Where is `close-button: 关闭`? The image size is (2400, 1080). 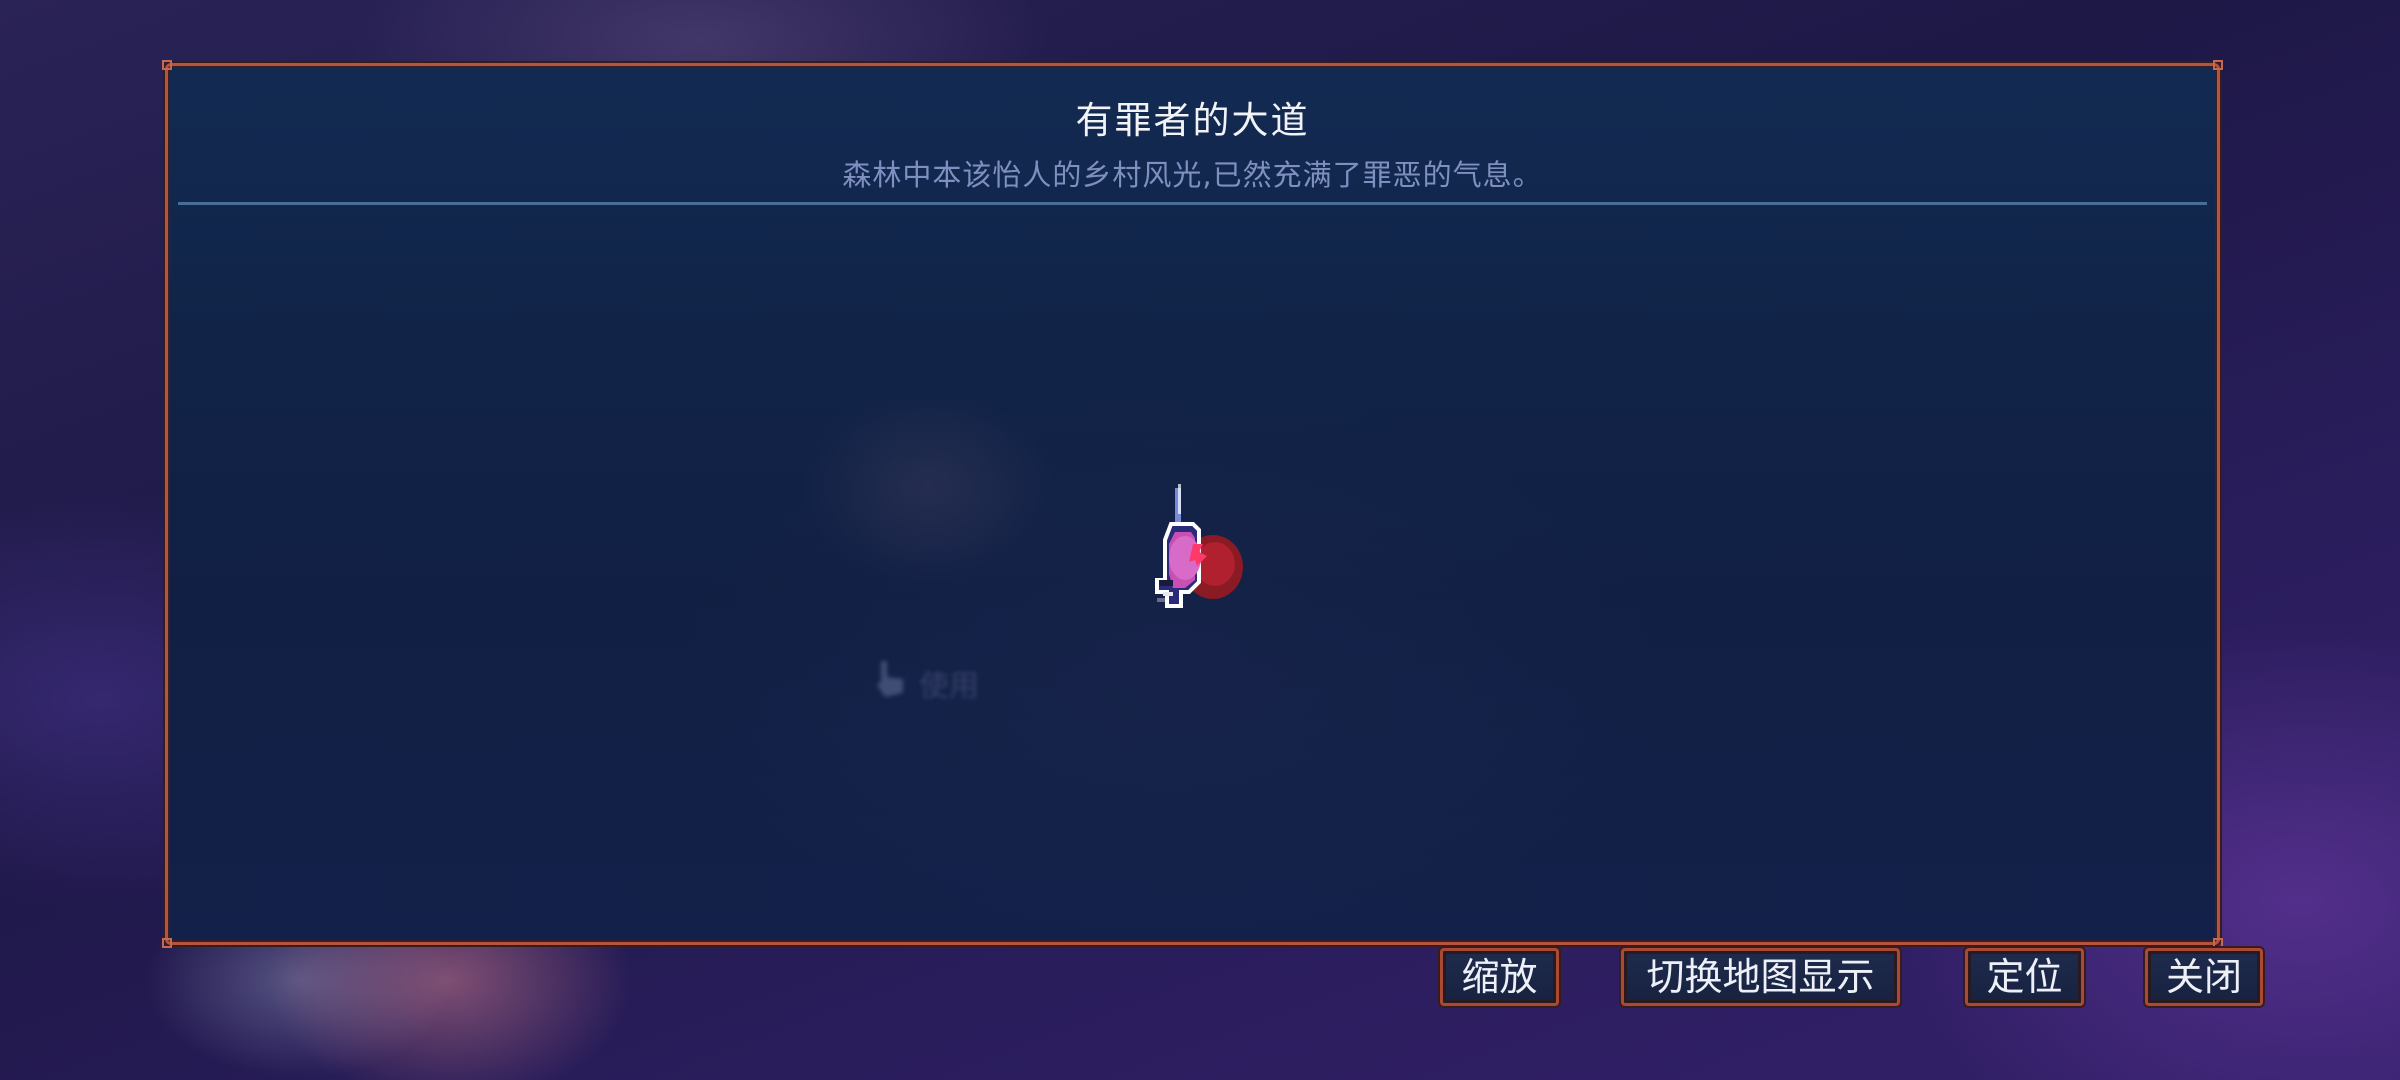
close-button: 关闭 is located at coordinates (2204, 977).